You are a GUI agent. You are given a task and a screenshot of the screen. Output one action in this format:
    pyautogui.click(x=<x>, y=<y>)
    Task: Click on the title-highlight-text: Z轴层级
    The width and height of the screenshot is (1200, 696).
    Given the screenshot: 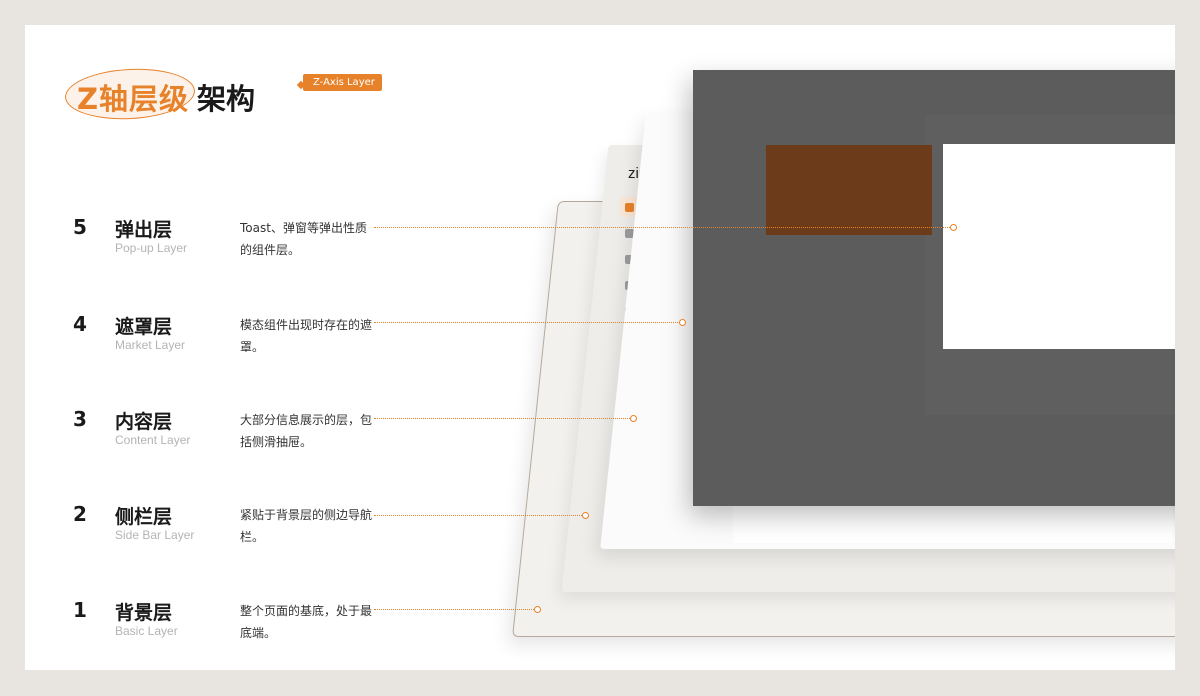 What is the action you would take?
    pyautogui.click(x=133, y=99)
    